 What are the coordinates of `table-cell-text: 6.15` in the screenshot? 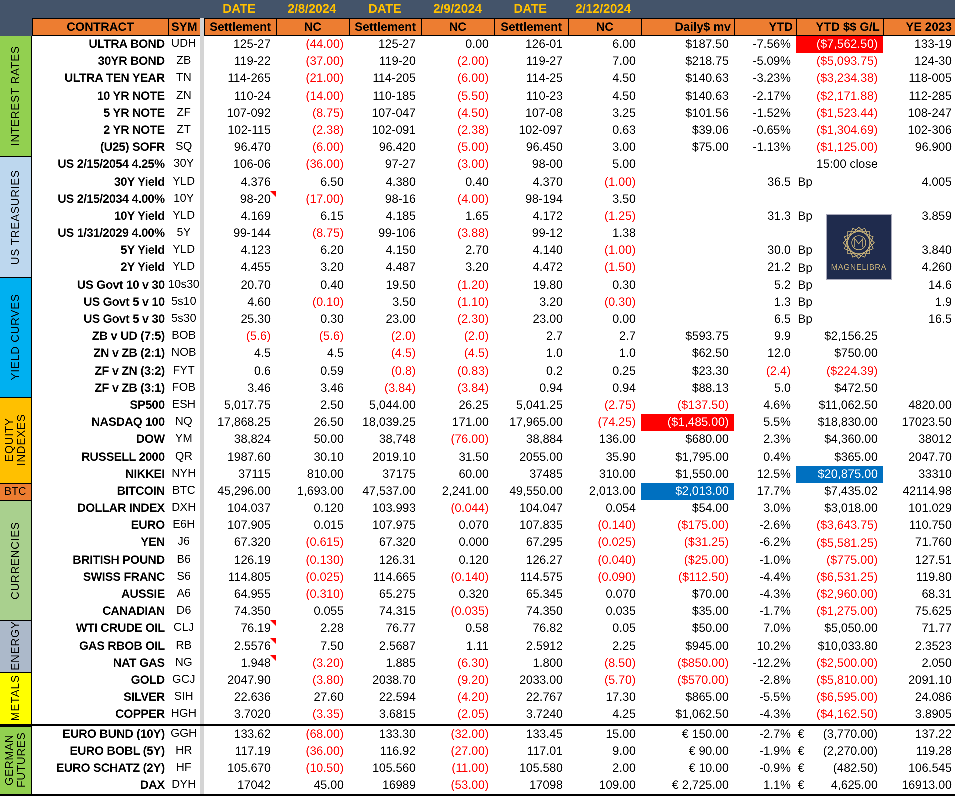 It's located at (332, 216).